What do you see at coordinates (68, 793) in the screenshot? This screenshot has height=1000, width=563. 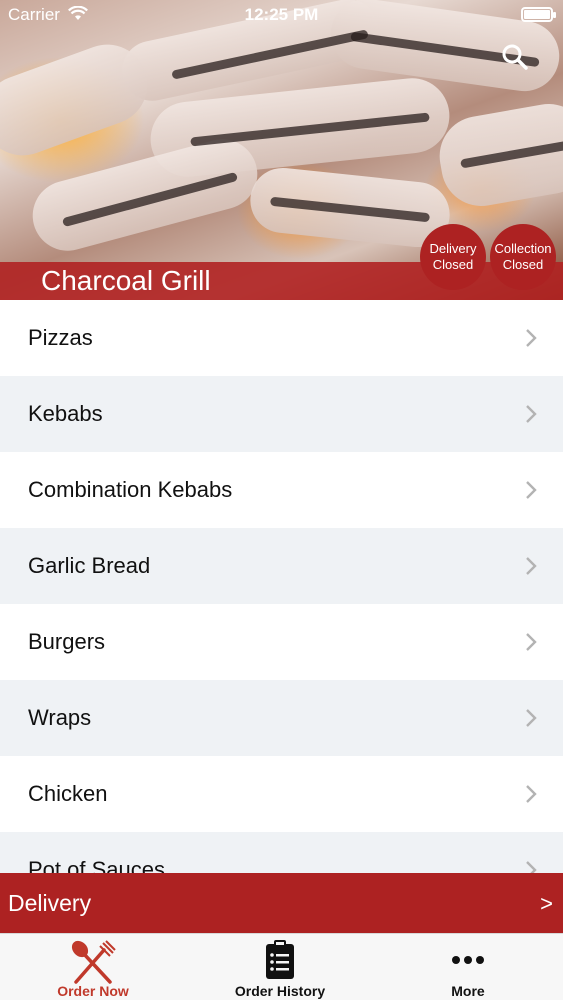 I see `menu-item-label: Chicken` at bounding box center [68, 793].